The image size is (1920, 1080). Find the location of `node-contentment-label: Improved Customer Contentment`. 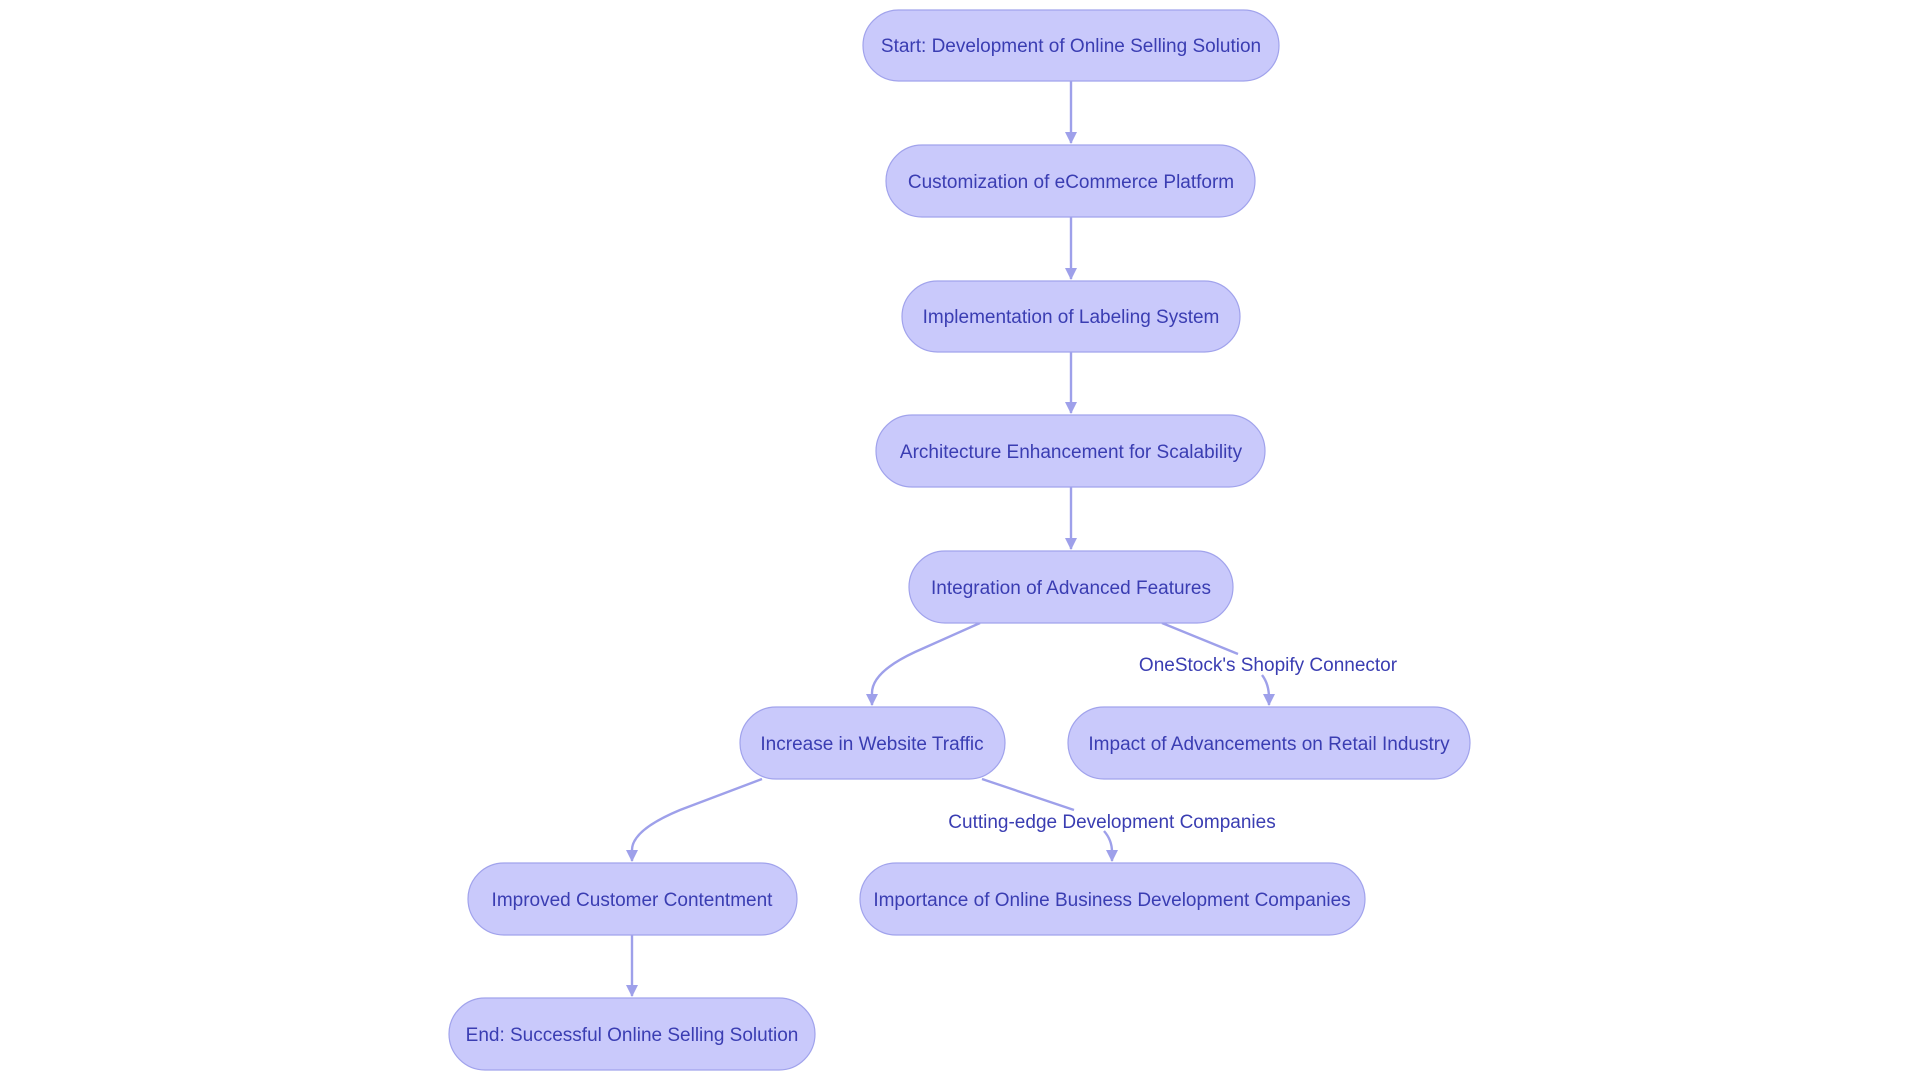

node-contentment-label: Improved Customer Contentment is located at coordinates (633, 900).